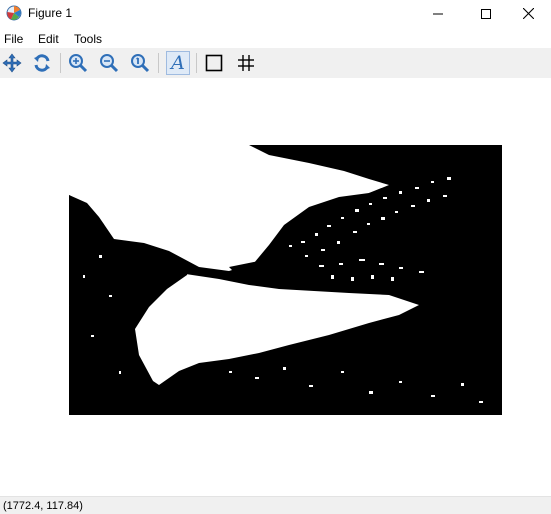 This screenshot has width=551, height=514. I want to click on minimize-button, so click(438, 13).